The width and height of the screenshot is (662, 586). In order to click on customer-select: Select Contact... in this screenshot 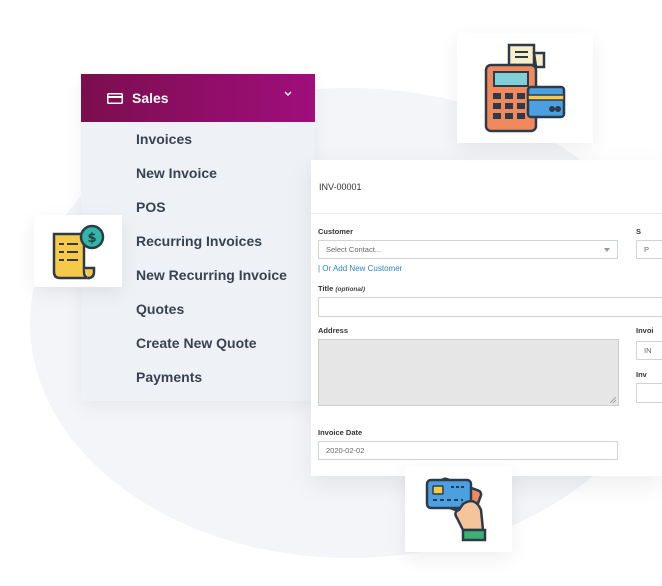, I will do `click(468, 249)`.